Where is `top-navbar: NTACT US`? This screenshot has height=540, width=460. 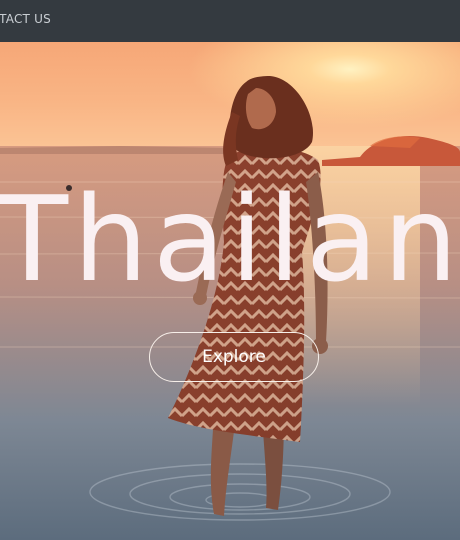
top-navbar: NTACT US is located at coordinates (230, 21).